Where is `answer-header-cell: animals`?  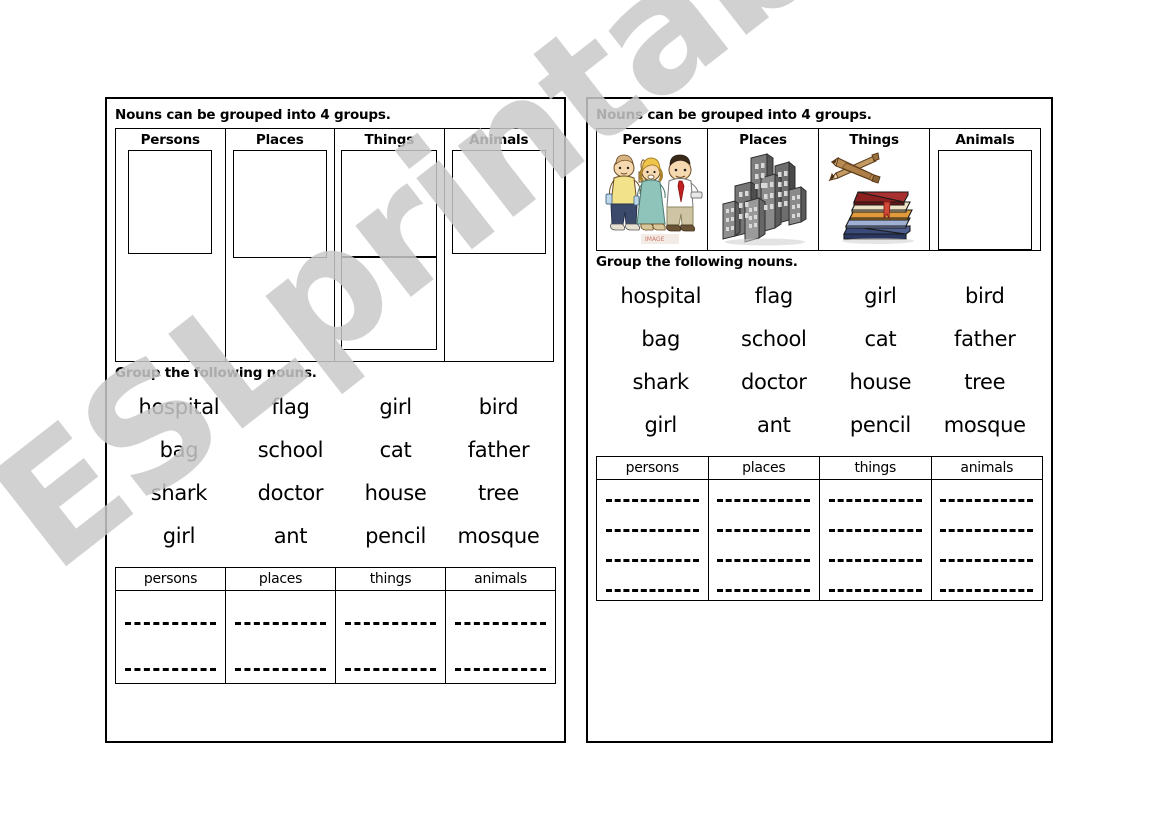 answer-header-cell: animals is located at coordinates (500, 579).